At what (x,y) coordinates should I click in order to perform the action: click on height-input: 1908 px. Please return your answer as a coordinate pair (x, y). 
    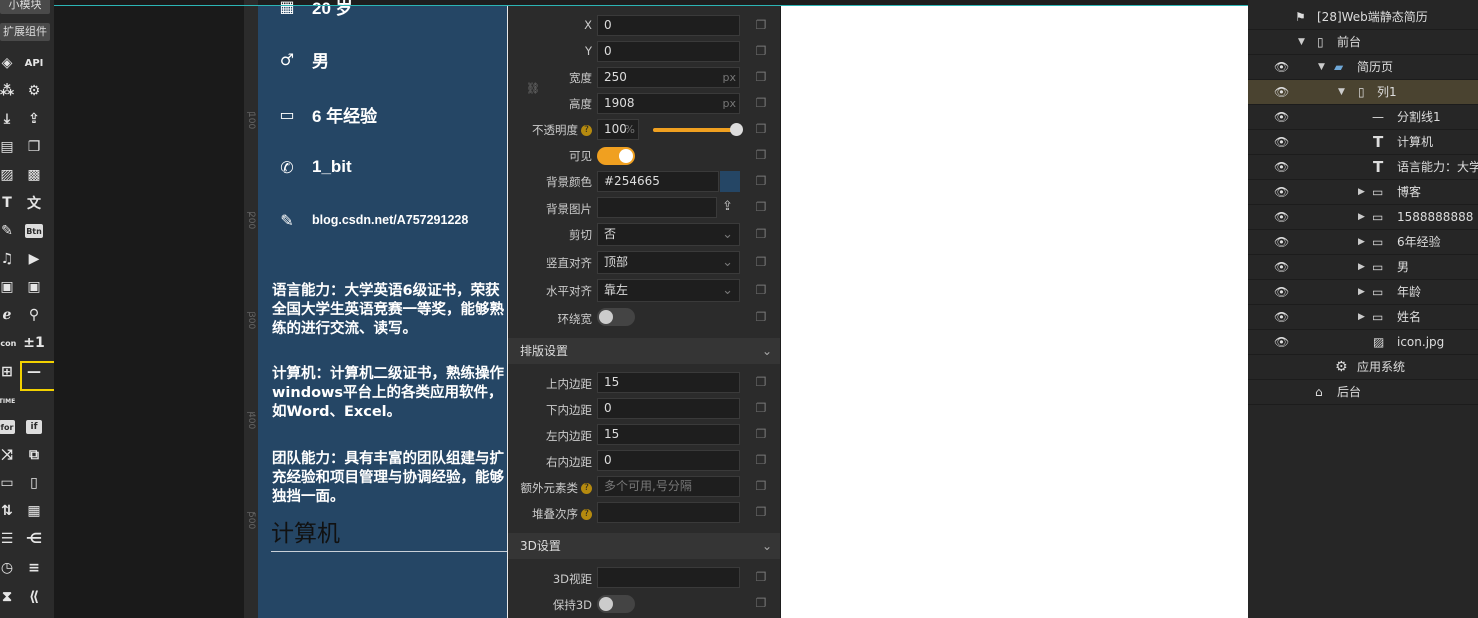
    Looking at the image, I should click on (668, 103).